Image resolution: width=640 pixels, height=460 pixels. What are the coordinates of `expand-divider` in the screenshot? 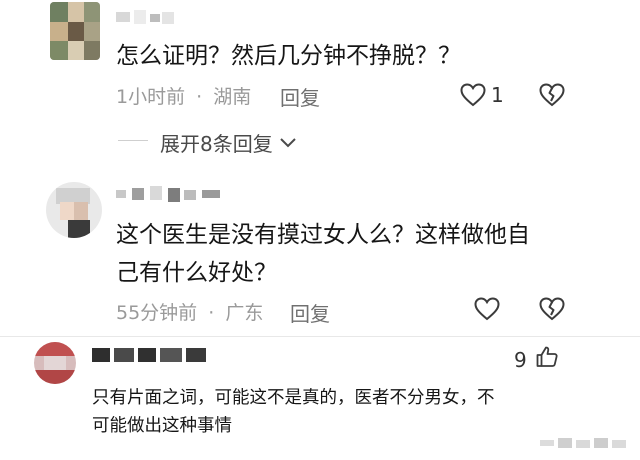 It's located at (133, 140).